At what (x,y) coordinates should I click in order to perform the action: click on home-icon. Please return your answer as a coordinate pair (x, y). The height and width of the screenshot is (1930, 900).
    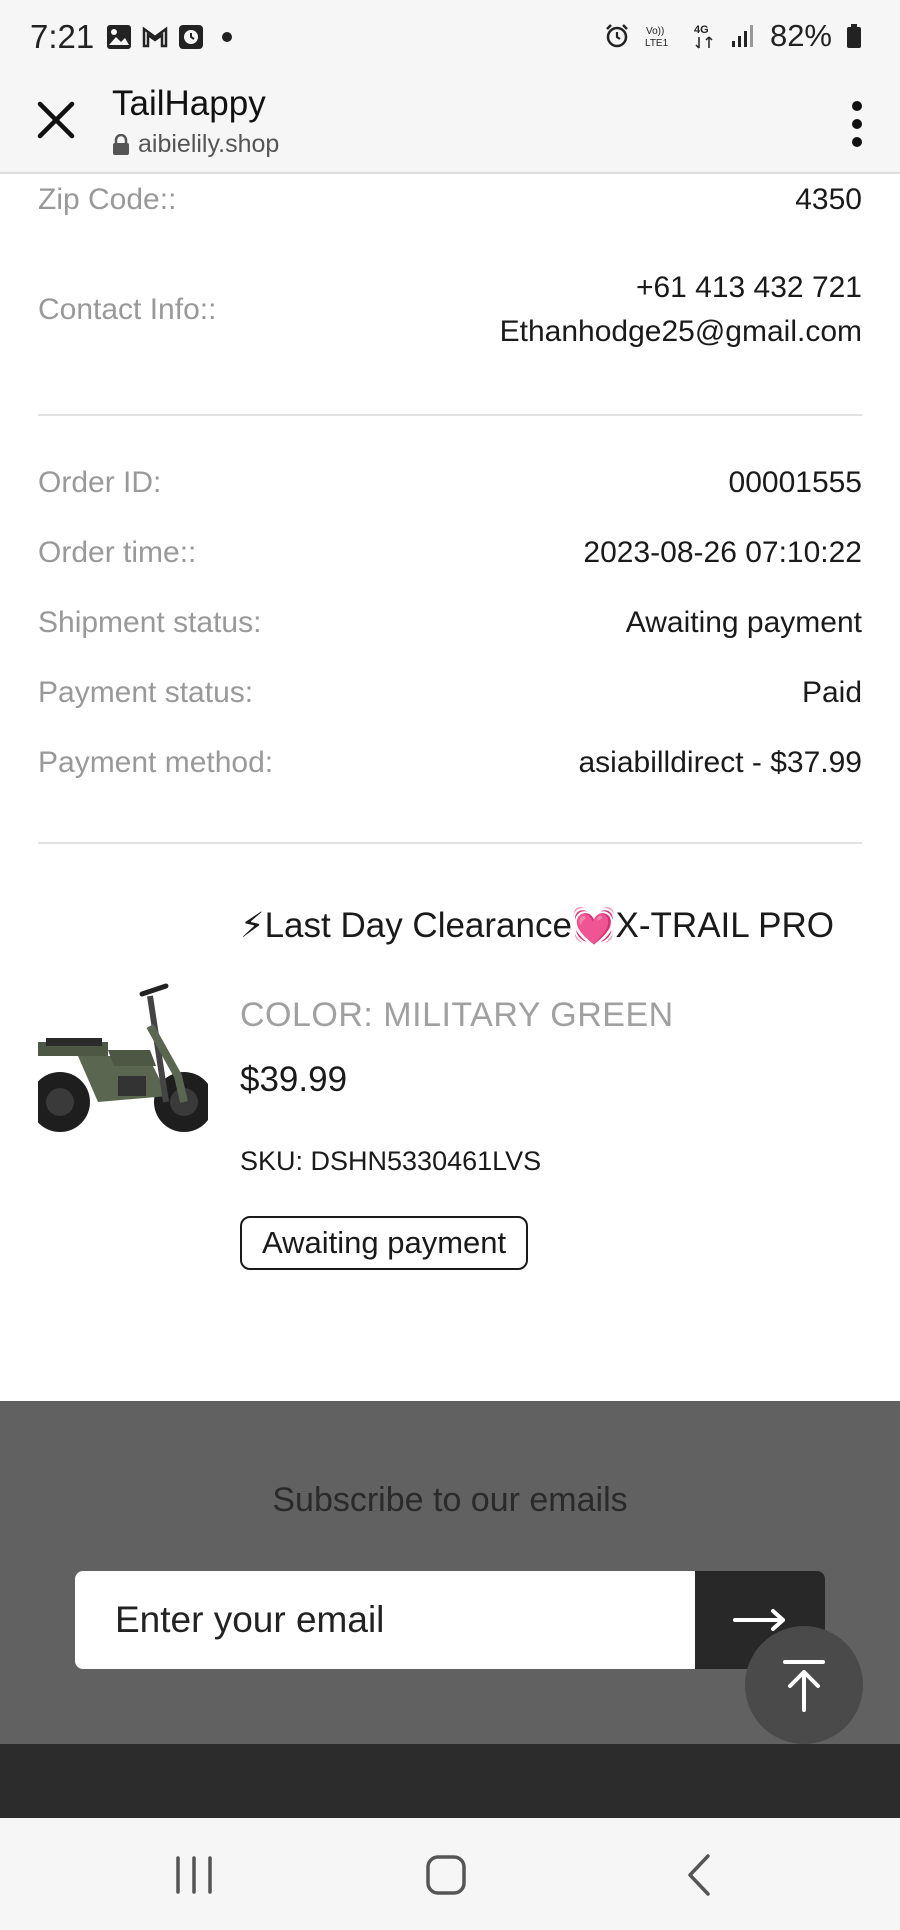
    Looking at the image, I should click on (446, 1875).